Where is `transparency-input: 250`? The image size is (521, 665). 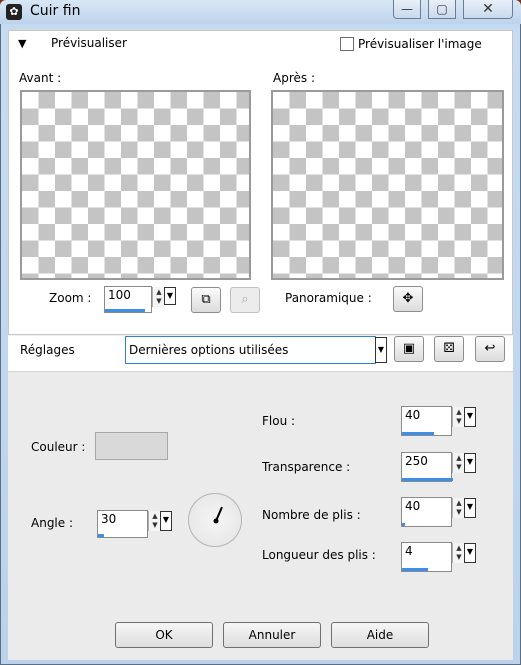
transparency-input: 250 is located at coordinates (427, 467).